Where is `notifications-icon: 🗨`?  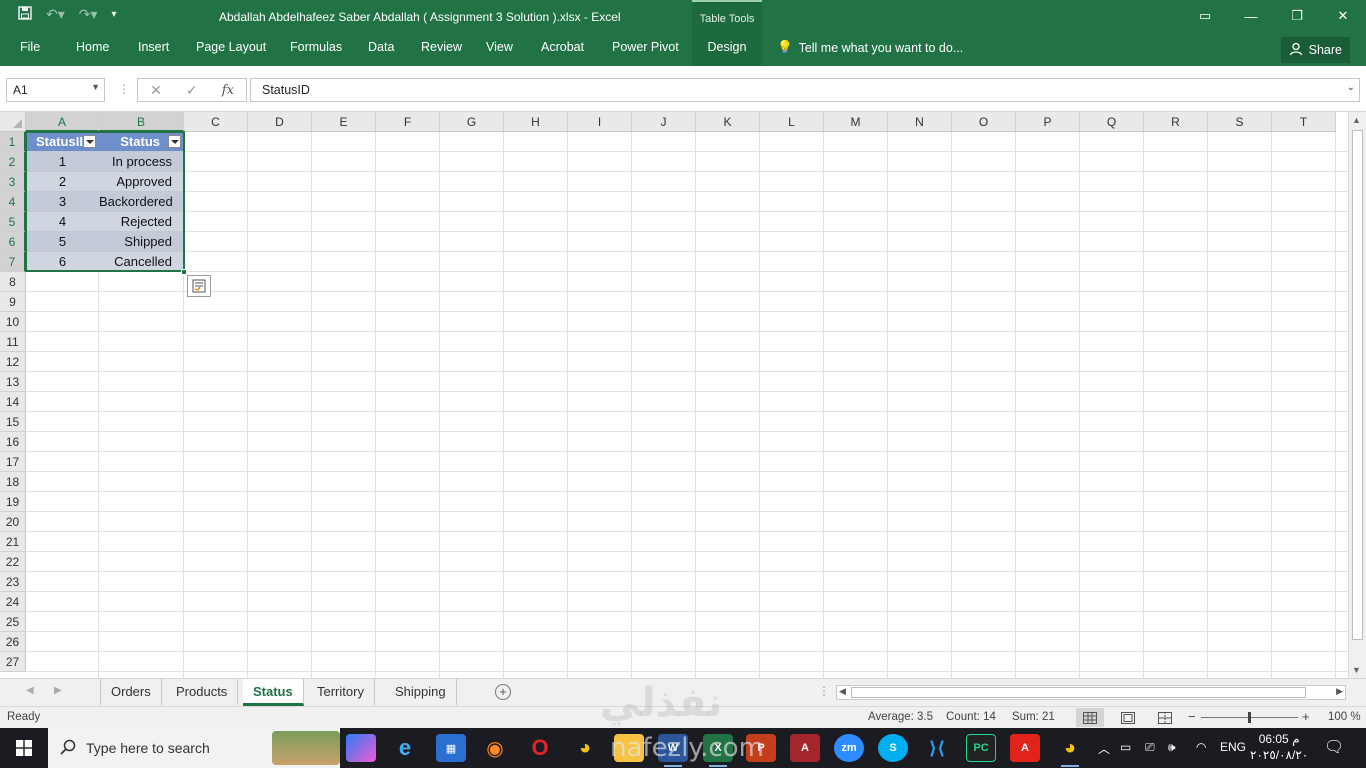
notifications-icon: 🗨 is located at coordinates (1334, 747).